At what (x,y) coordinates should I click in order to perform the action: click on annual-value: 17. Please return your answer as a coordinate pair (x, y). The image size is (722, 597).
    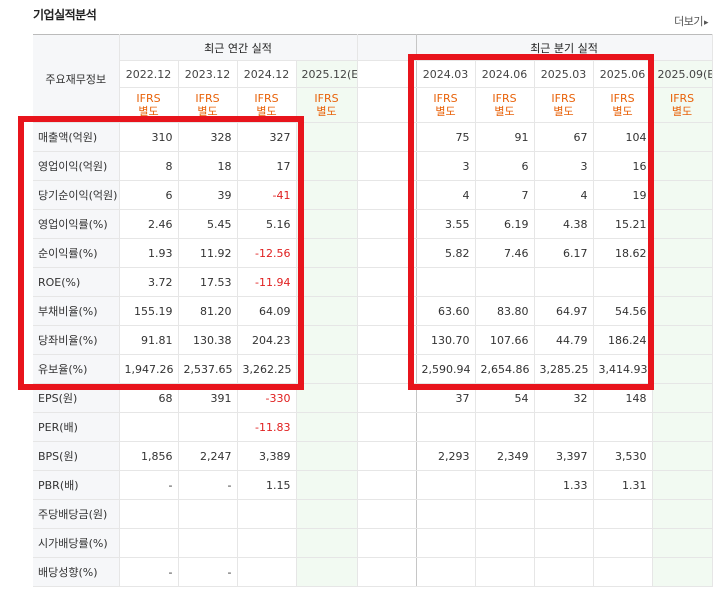
    Looking at the image, I should click on (267, 166).